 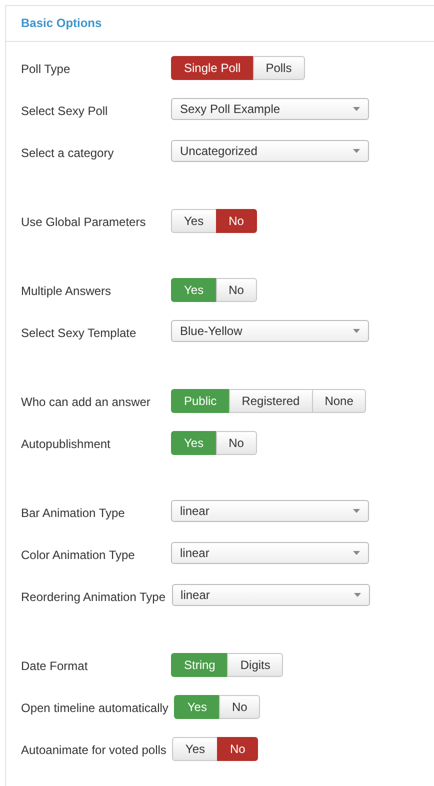 I want to click on field-label: Autoanimate for voted polls, so click(x=93, y=750).